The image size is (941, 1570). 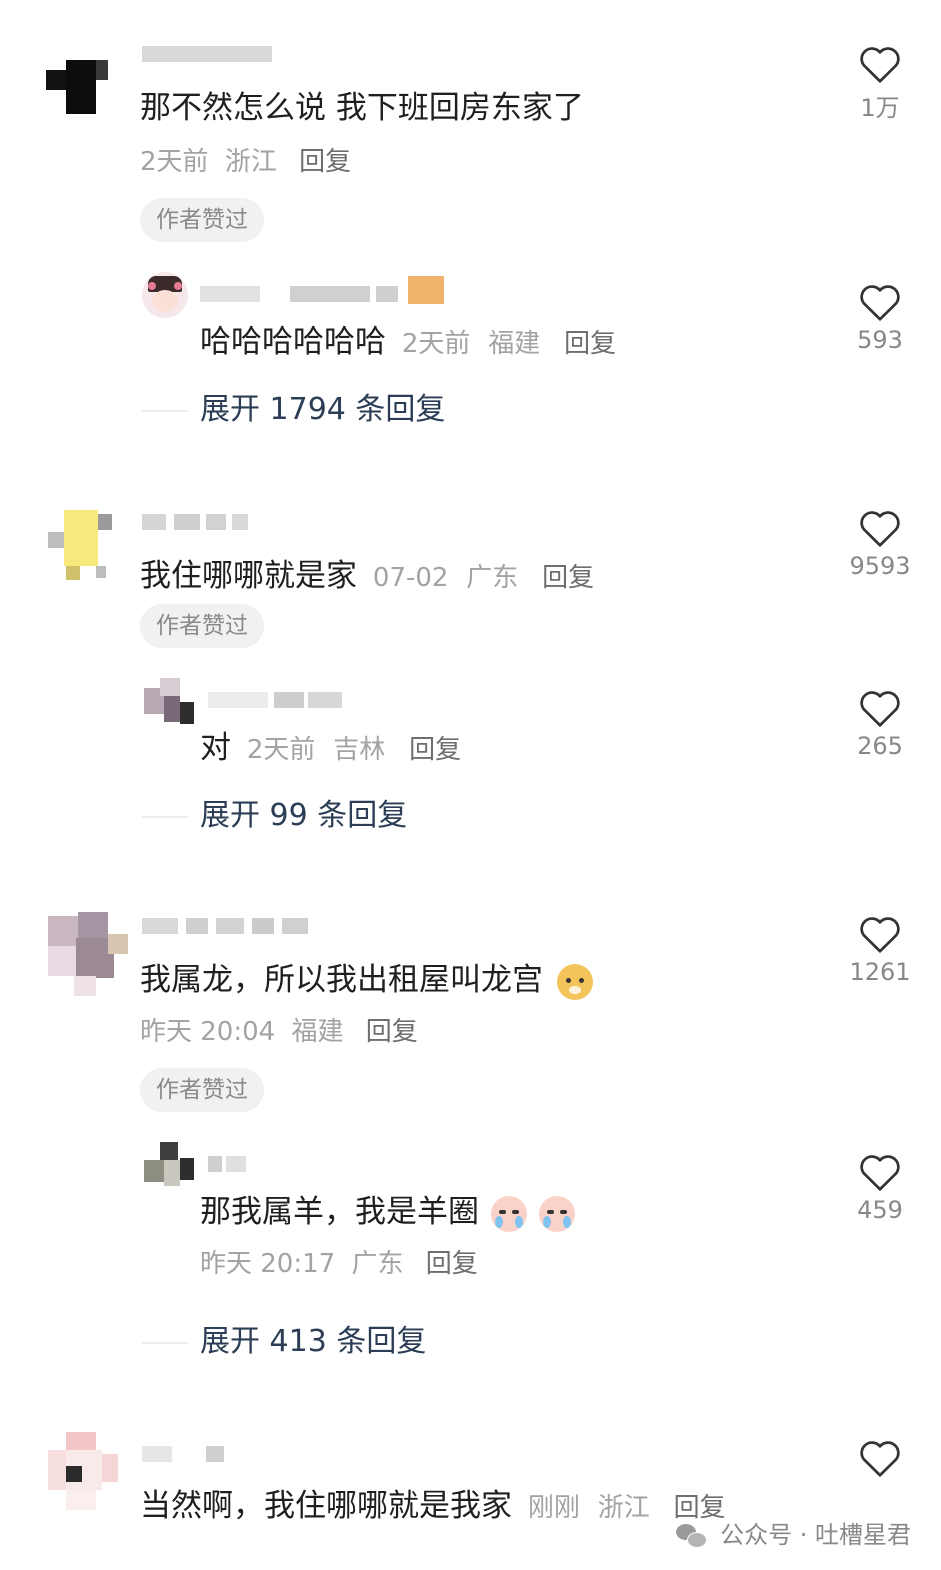 I want to click on reply-like-button: 459, so click(x=880, y=1188).